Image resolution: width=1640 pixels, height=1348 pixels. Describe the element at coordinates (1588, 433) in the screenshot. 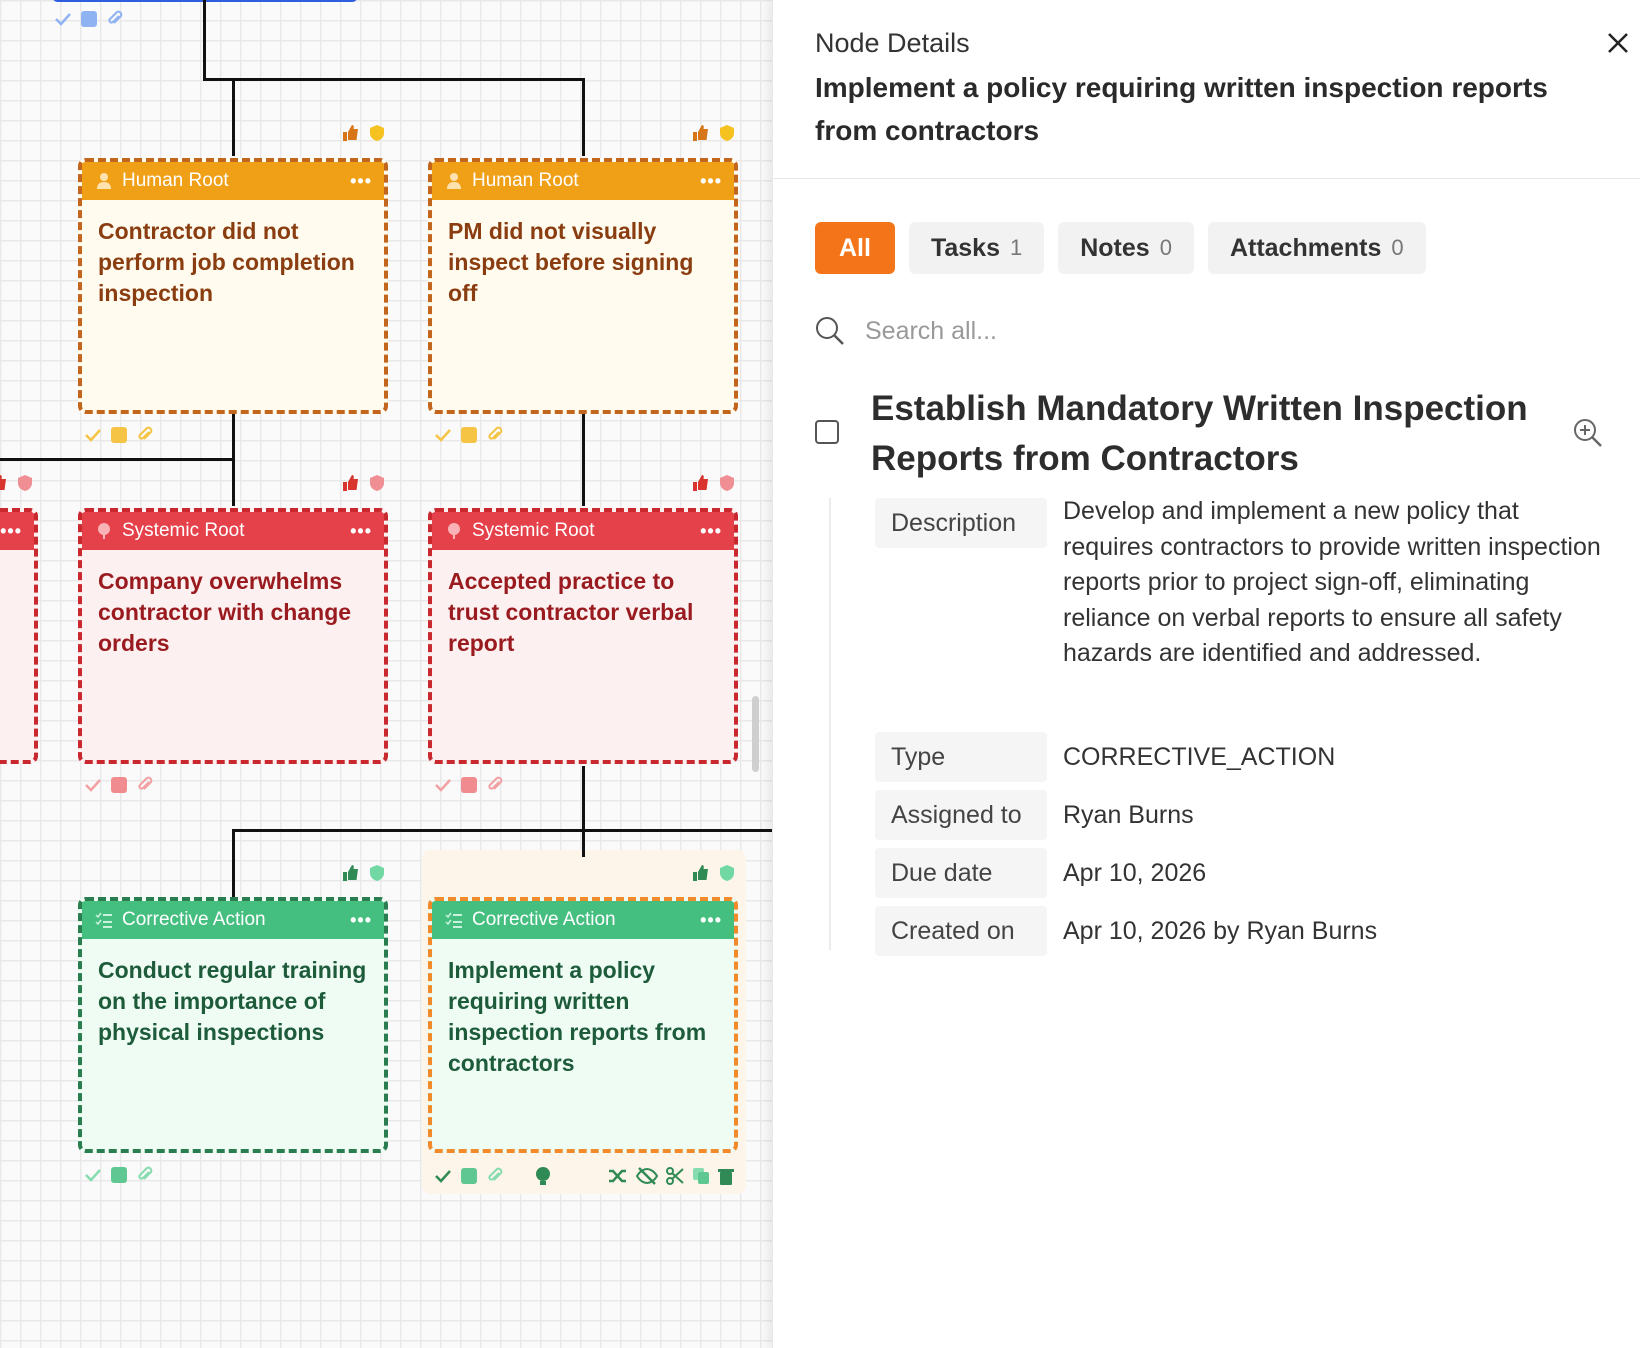

I see `zoom-in-icon` at that location.